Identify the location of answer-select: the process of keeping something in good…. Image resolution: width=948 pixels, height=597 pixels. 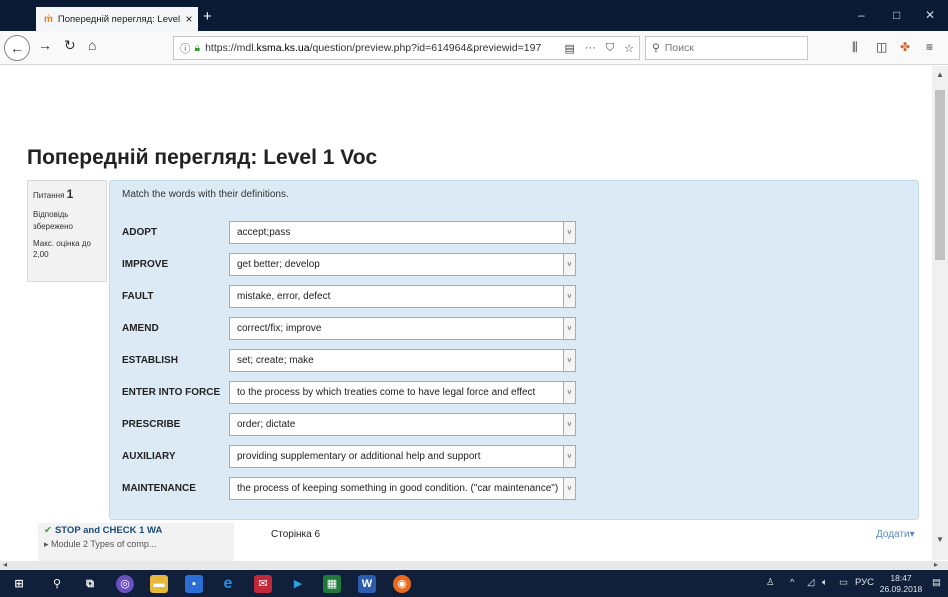
(402, 488).